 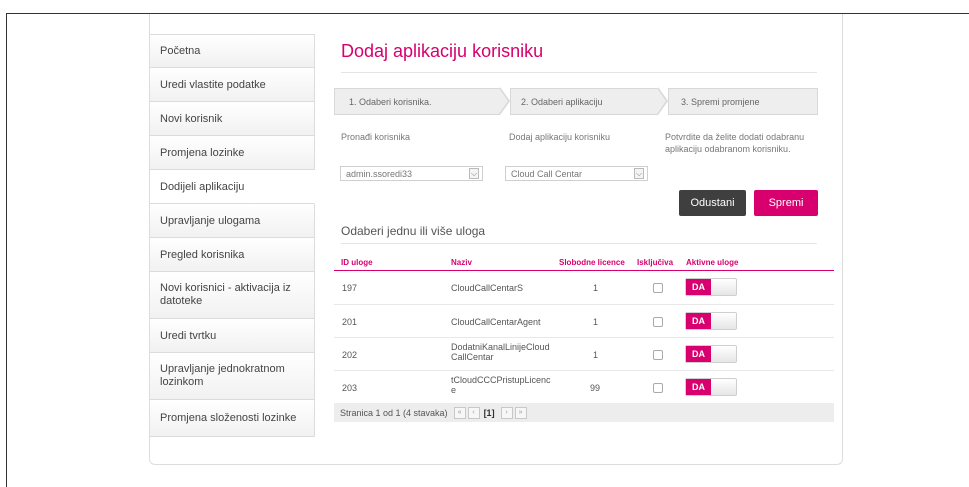 What do you see at coordinates (350, 355) in the screenshot?
I see `role-id: 202` at bounding box center [350, 355].